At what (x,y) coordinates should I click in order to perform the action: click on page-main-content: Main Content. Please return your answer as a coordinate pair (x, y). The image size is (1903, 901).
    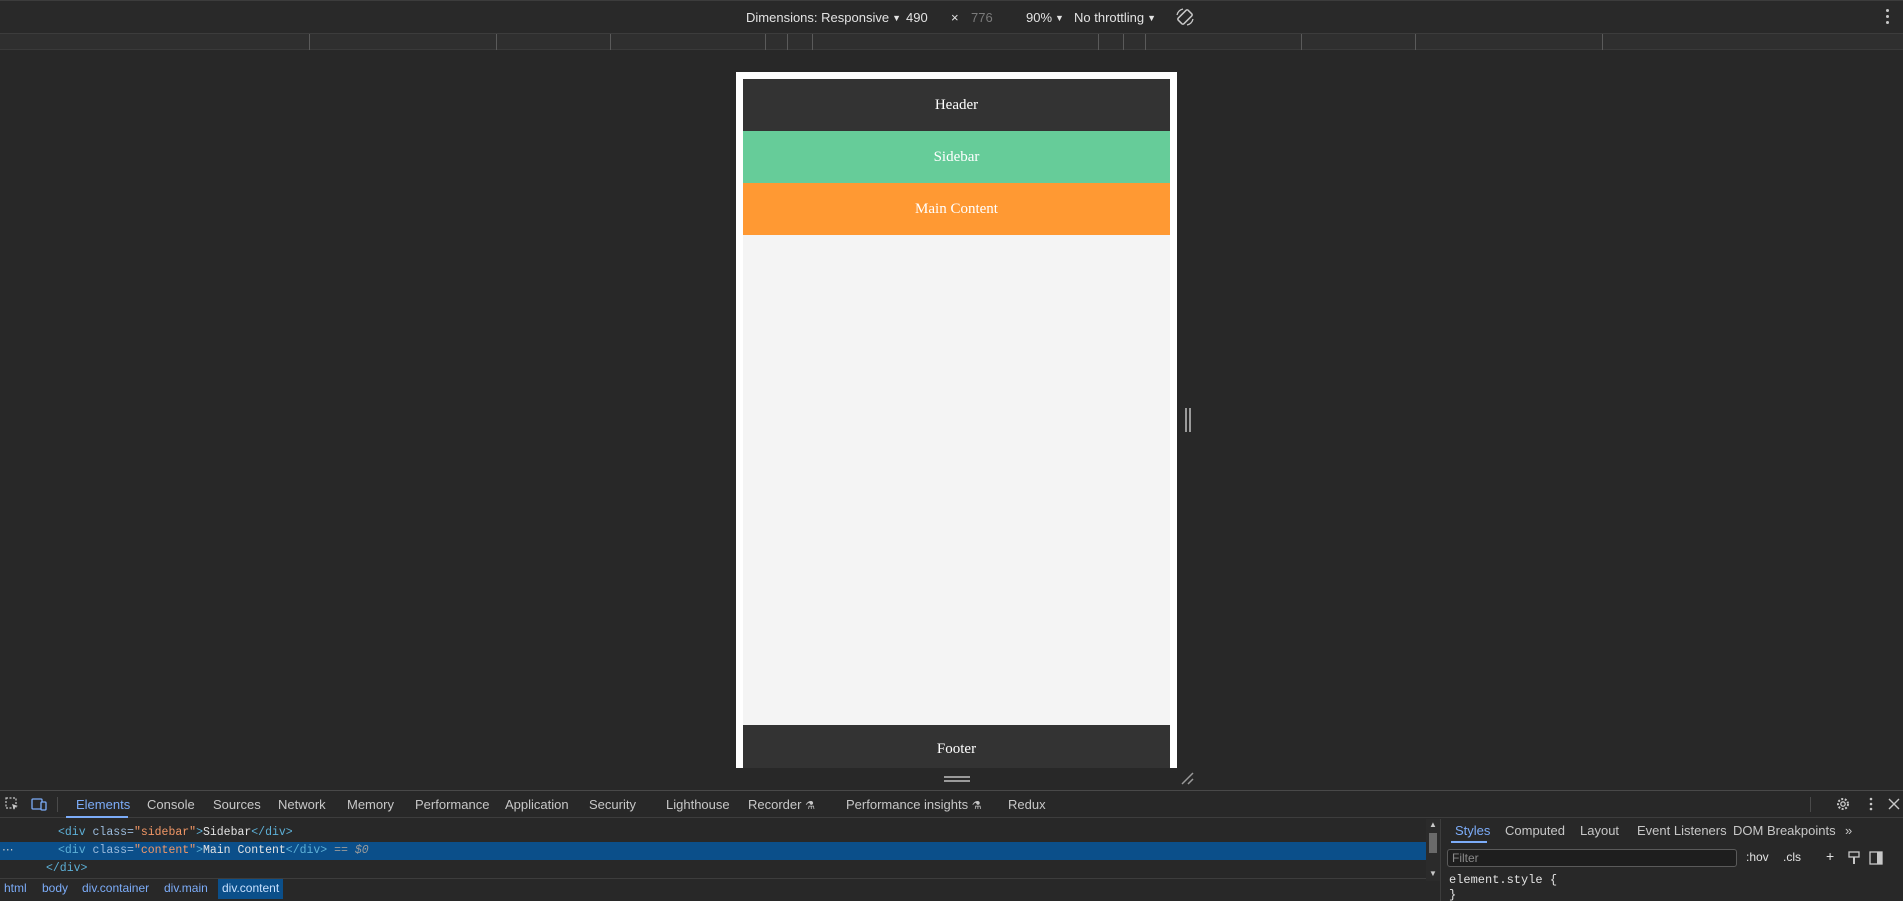
    Looking at the image, I should click on (956, 209).